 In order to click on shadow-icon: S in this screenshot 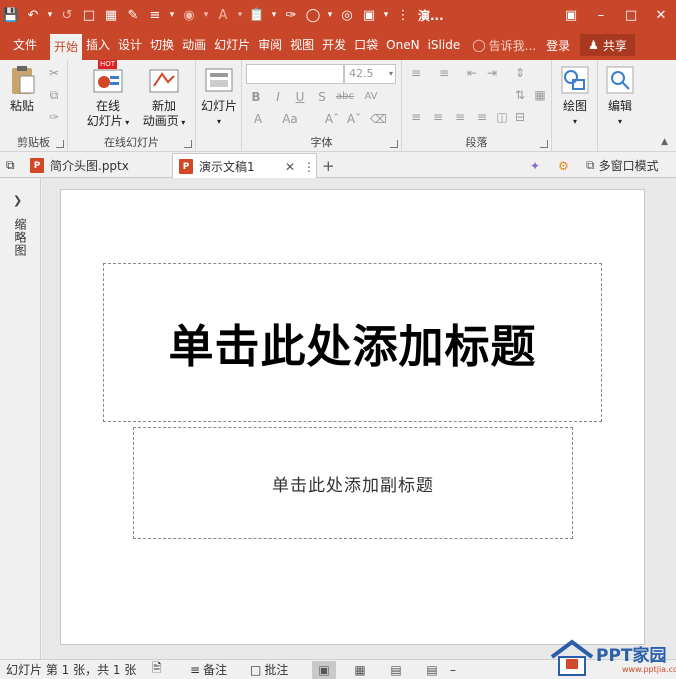, I will do `click(322, 97)`.